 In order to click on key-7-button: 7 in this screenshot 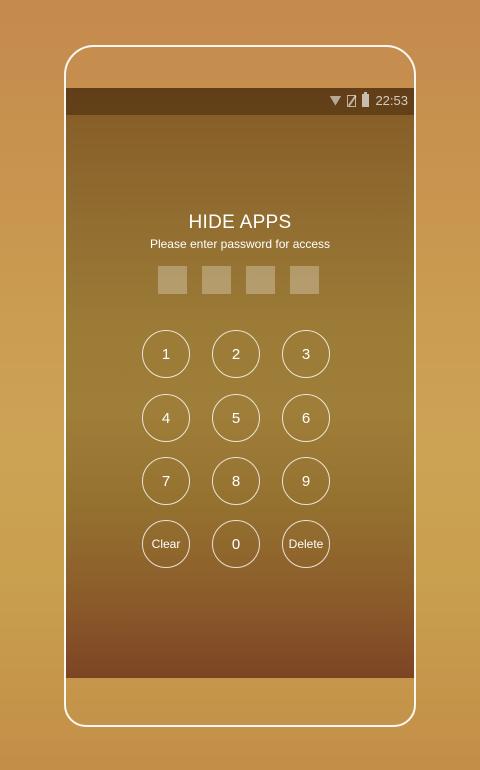, I will do `click(166, 481)`.